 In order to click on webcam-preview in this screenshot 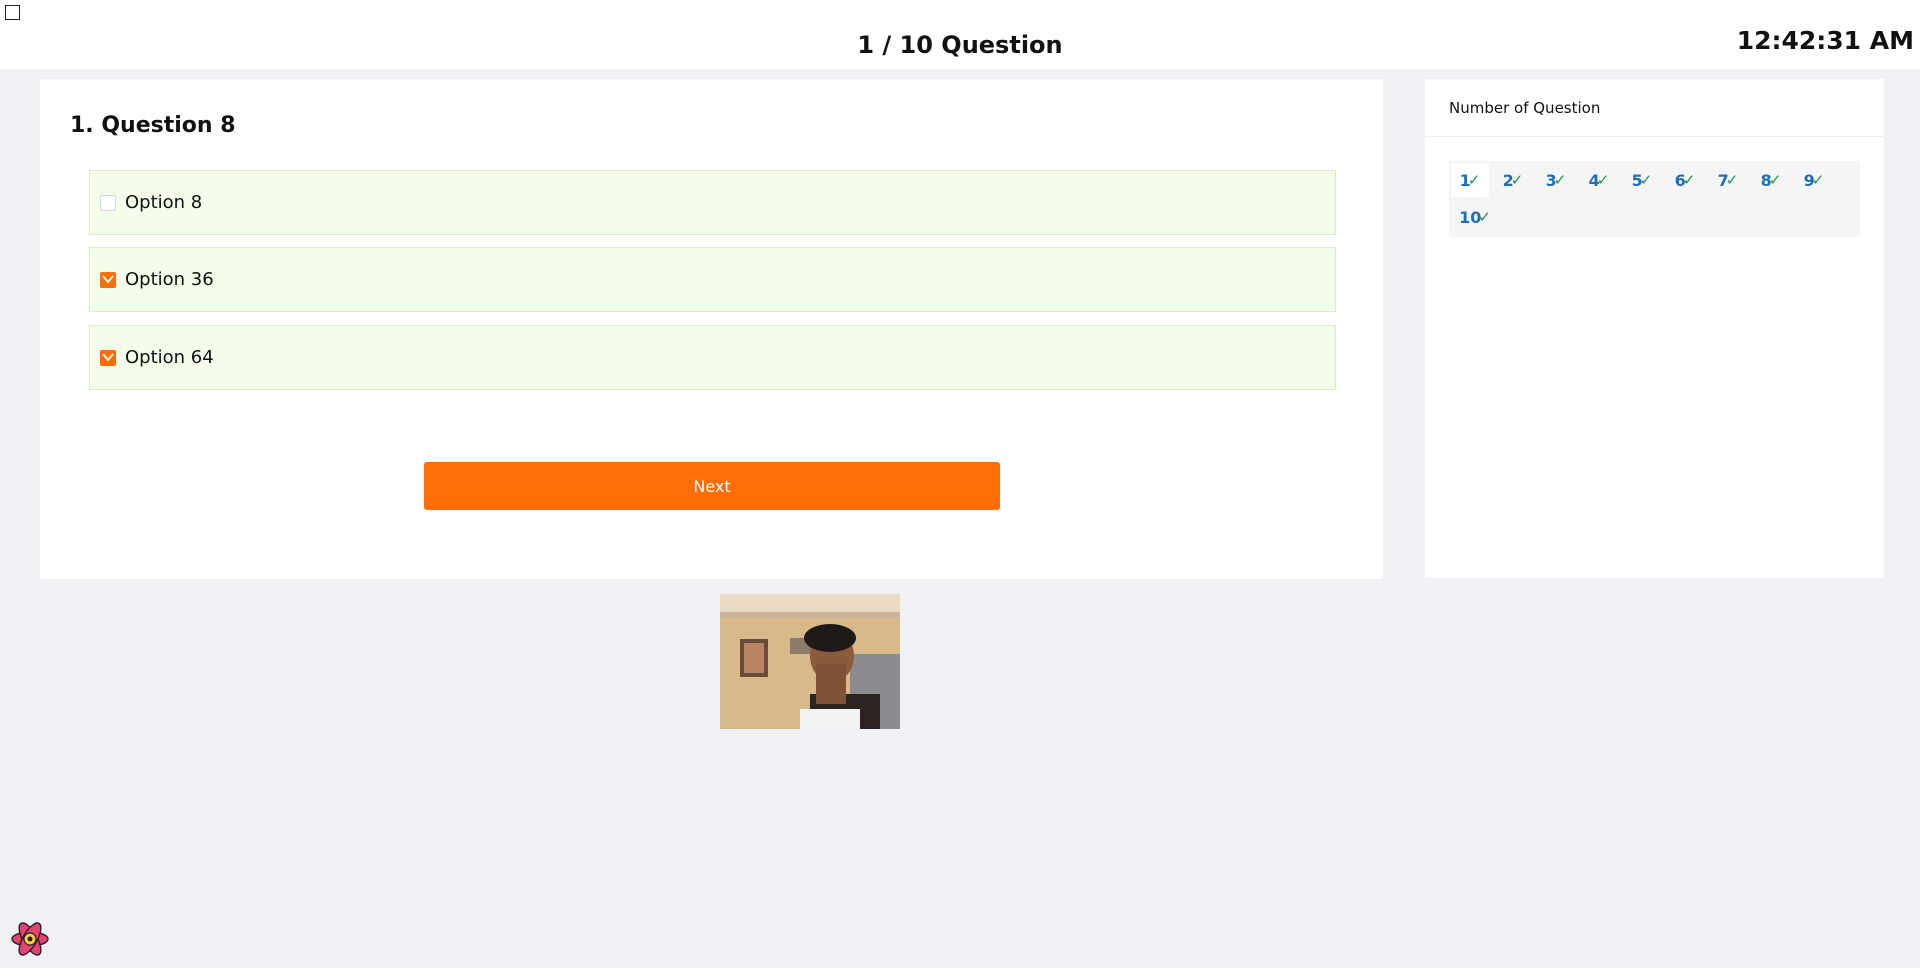, I will do `click(810, 661)`.